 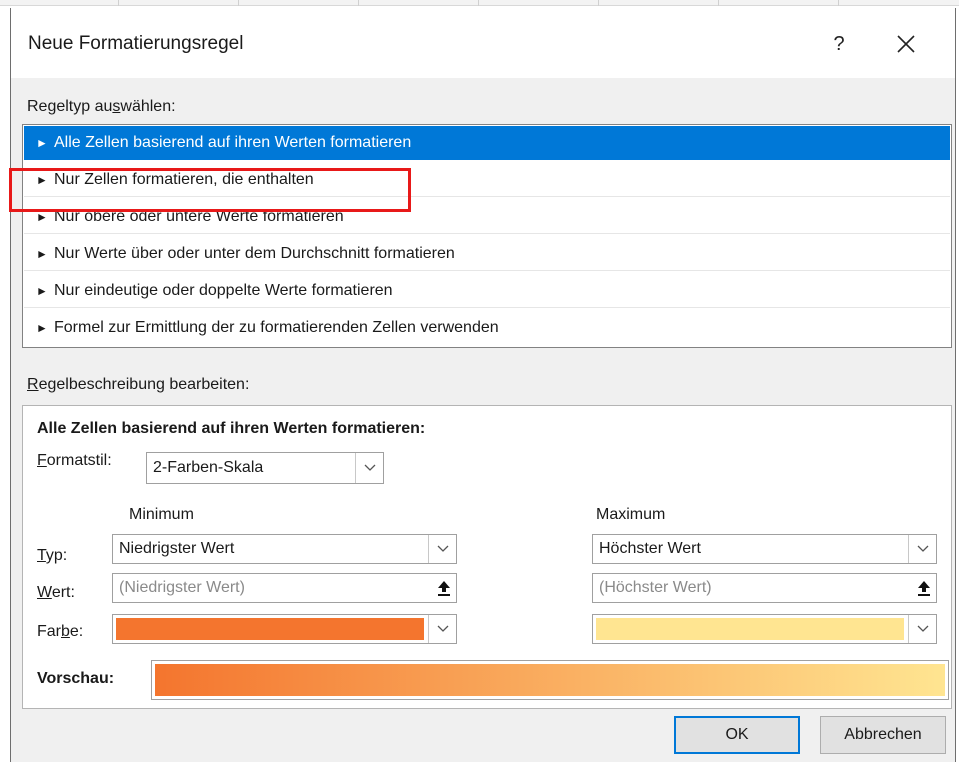 I want to click on minimum-color-swatch, so click(x=270, y=629).